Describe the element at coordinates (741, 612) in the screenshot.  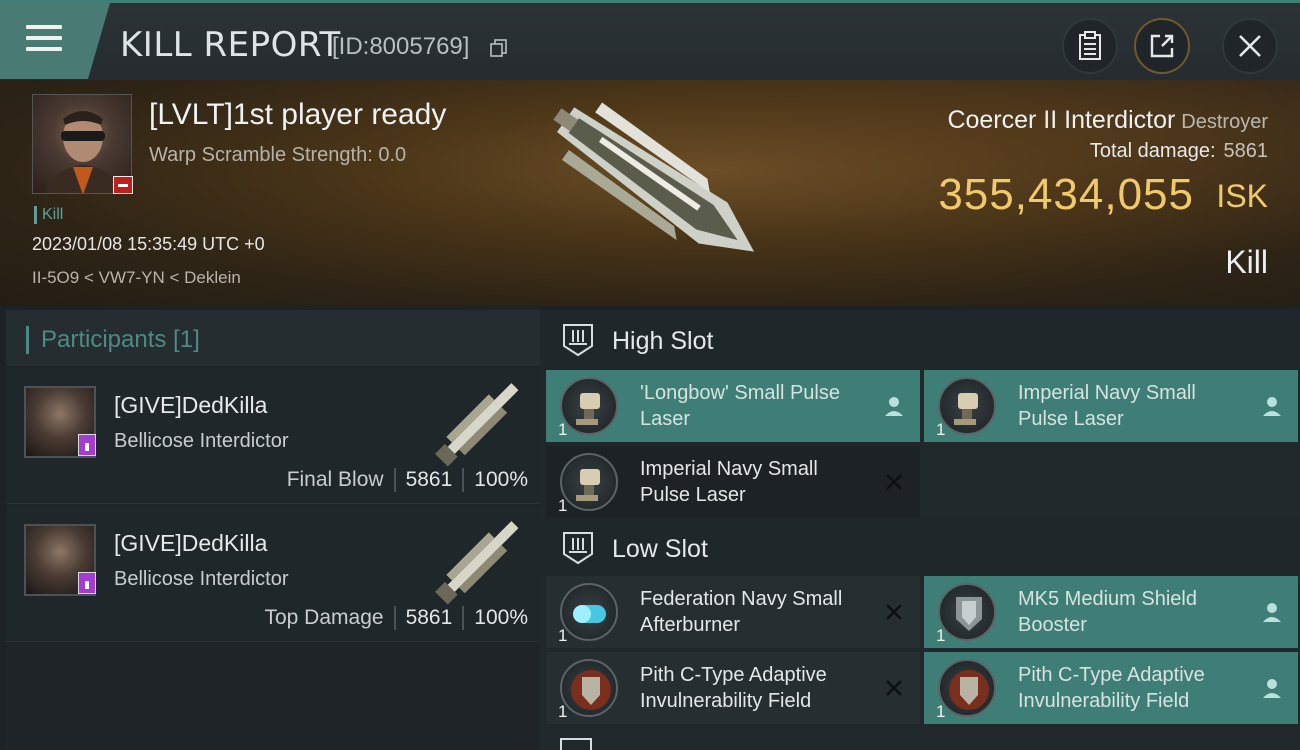
I see `module-name: Federation Navy Small Afterburner` at that location.